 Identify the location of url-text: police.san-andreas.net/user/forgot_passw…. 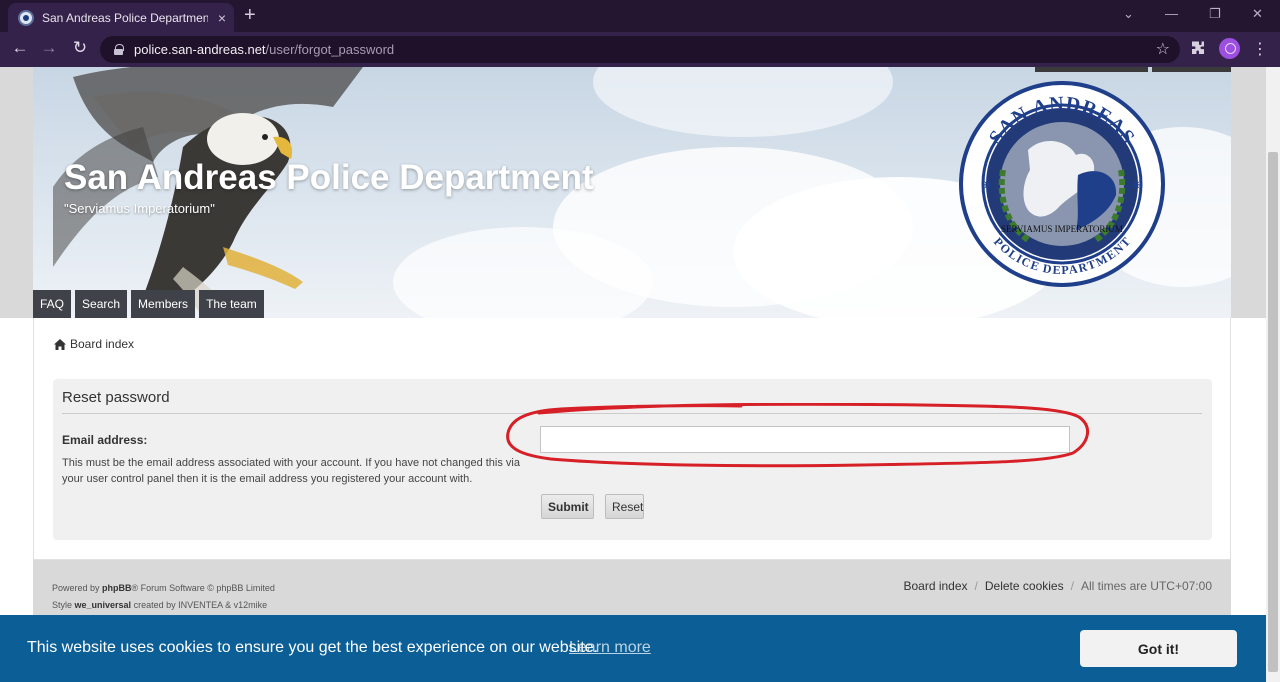
(264, 49).